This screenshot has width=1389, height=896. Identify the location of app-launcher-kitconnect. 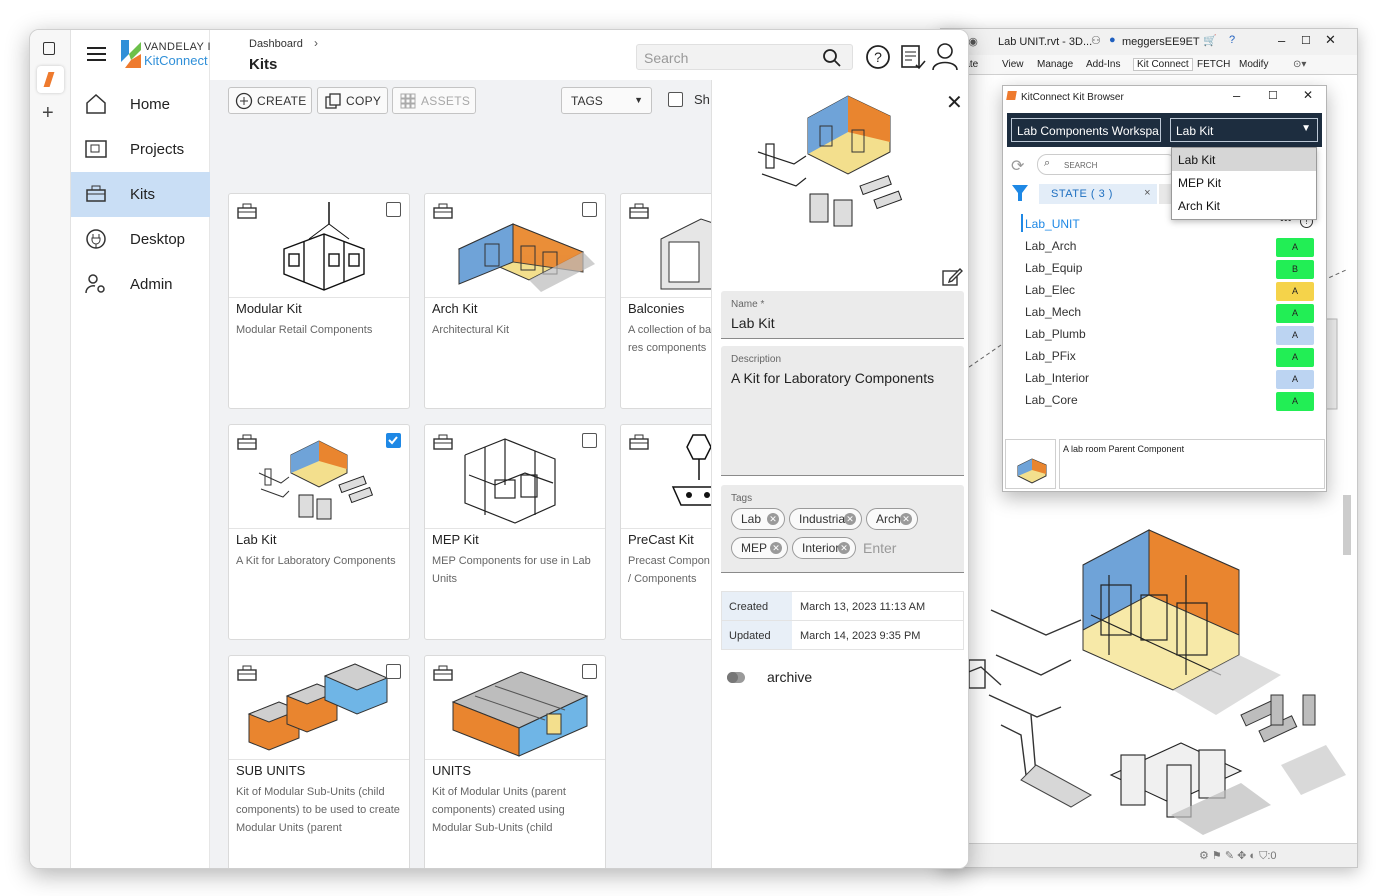
(50, 79).